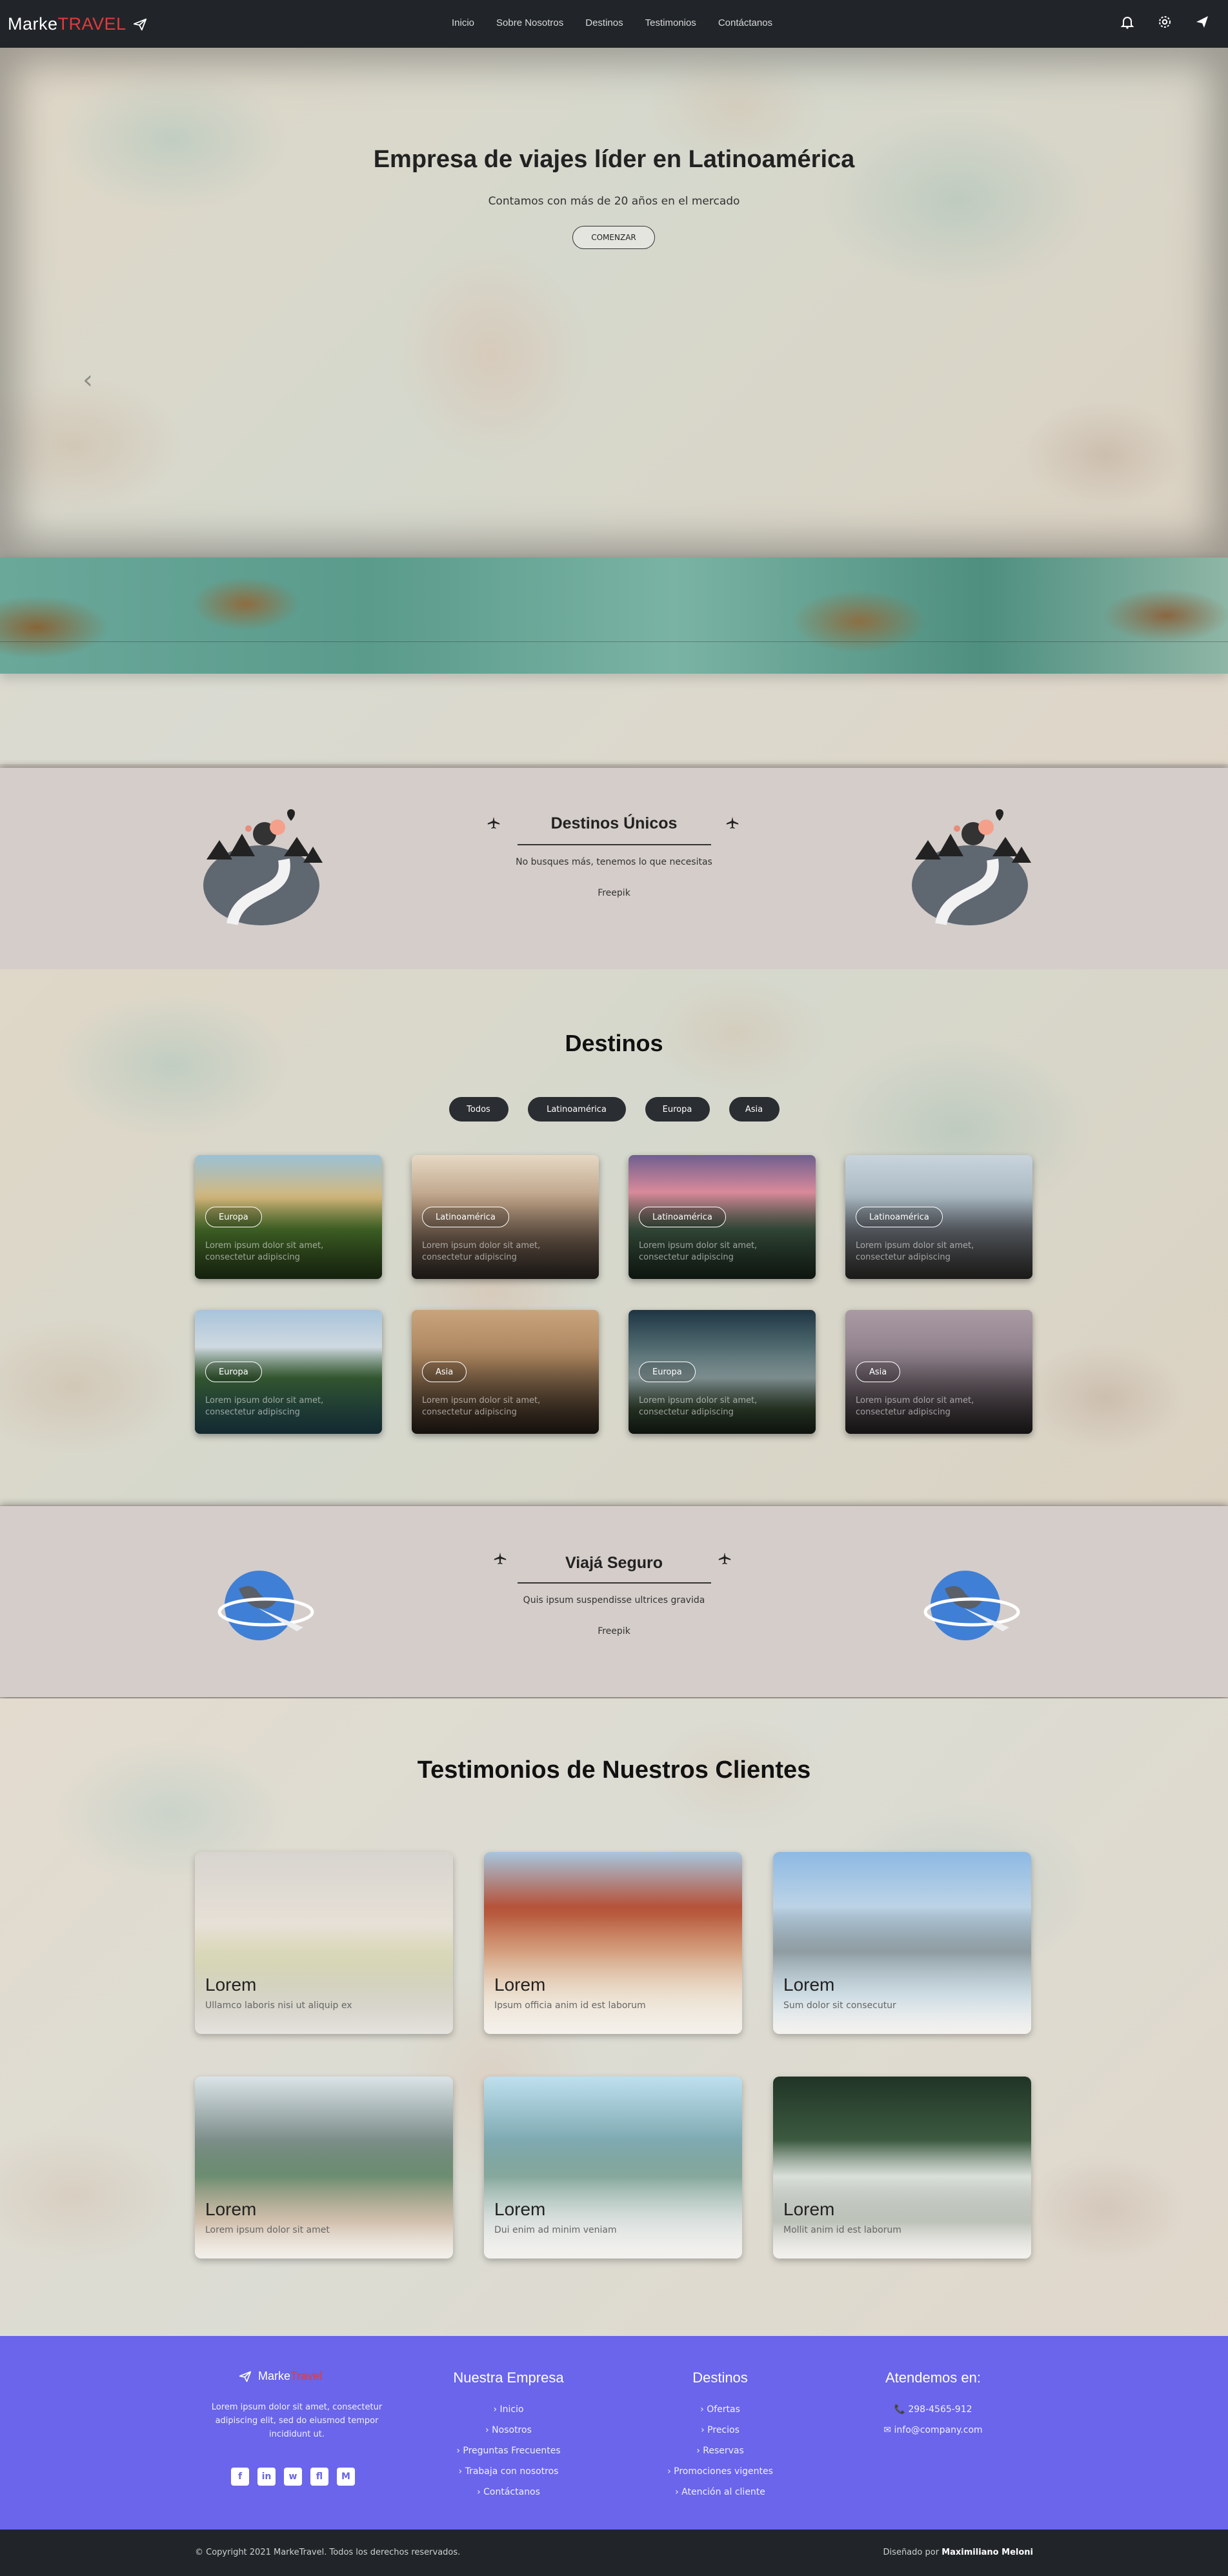  What do you see at coordinates (614, 1631) in the screenshot?
I see `freepik-credit: Freepik` at bounding box center [614, 1631].